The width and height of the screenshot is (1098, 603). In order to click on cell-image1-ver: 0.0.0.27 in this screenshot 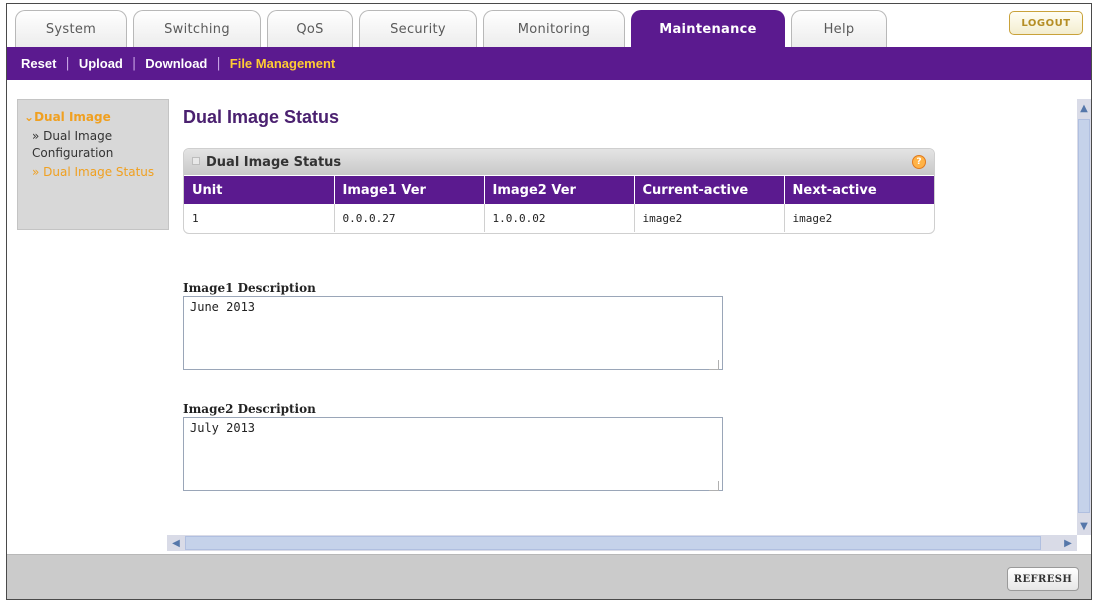, I will do `click(409, 218)`.